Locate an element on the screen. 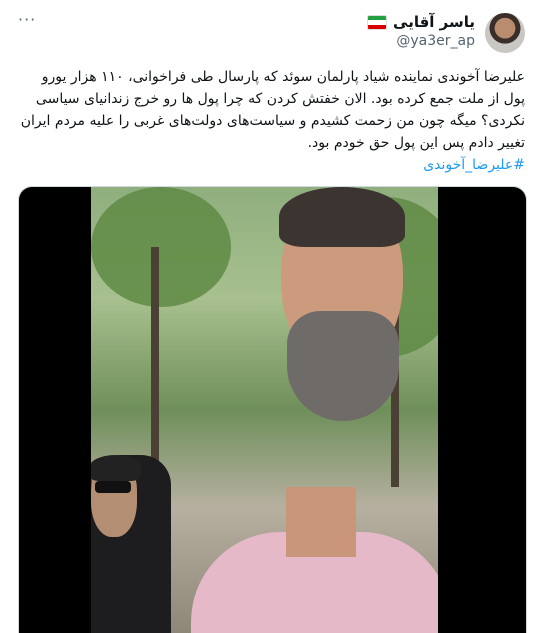  sunglasses is located at coordinates (113, 487).